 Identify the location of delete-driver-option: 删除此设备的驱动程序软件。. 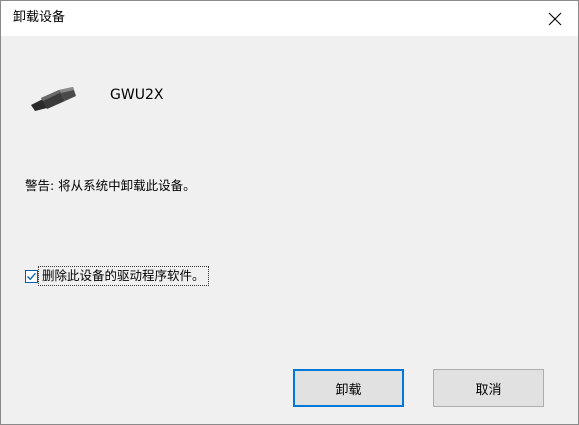
(117, 276).